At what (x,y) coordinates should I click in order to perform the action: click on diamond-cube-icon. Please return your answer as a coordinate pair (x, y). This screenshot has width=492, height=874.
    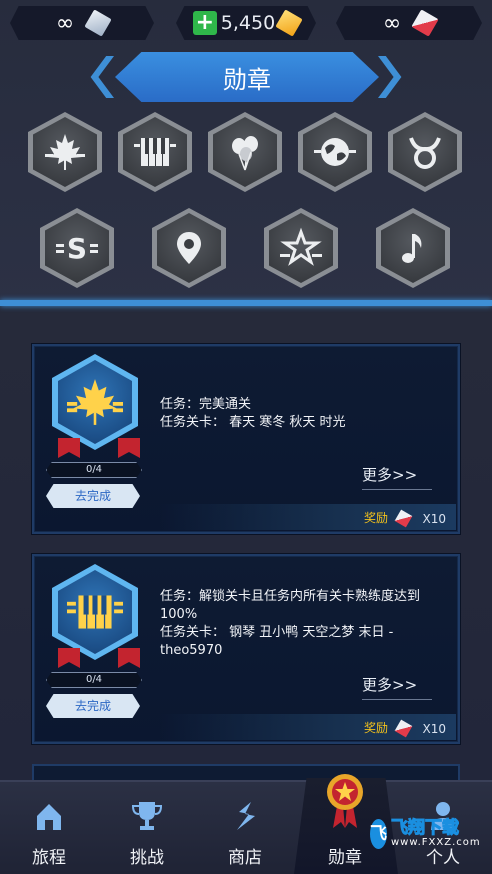
    Looking at the image, I should click on (98, 23).